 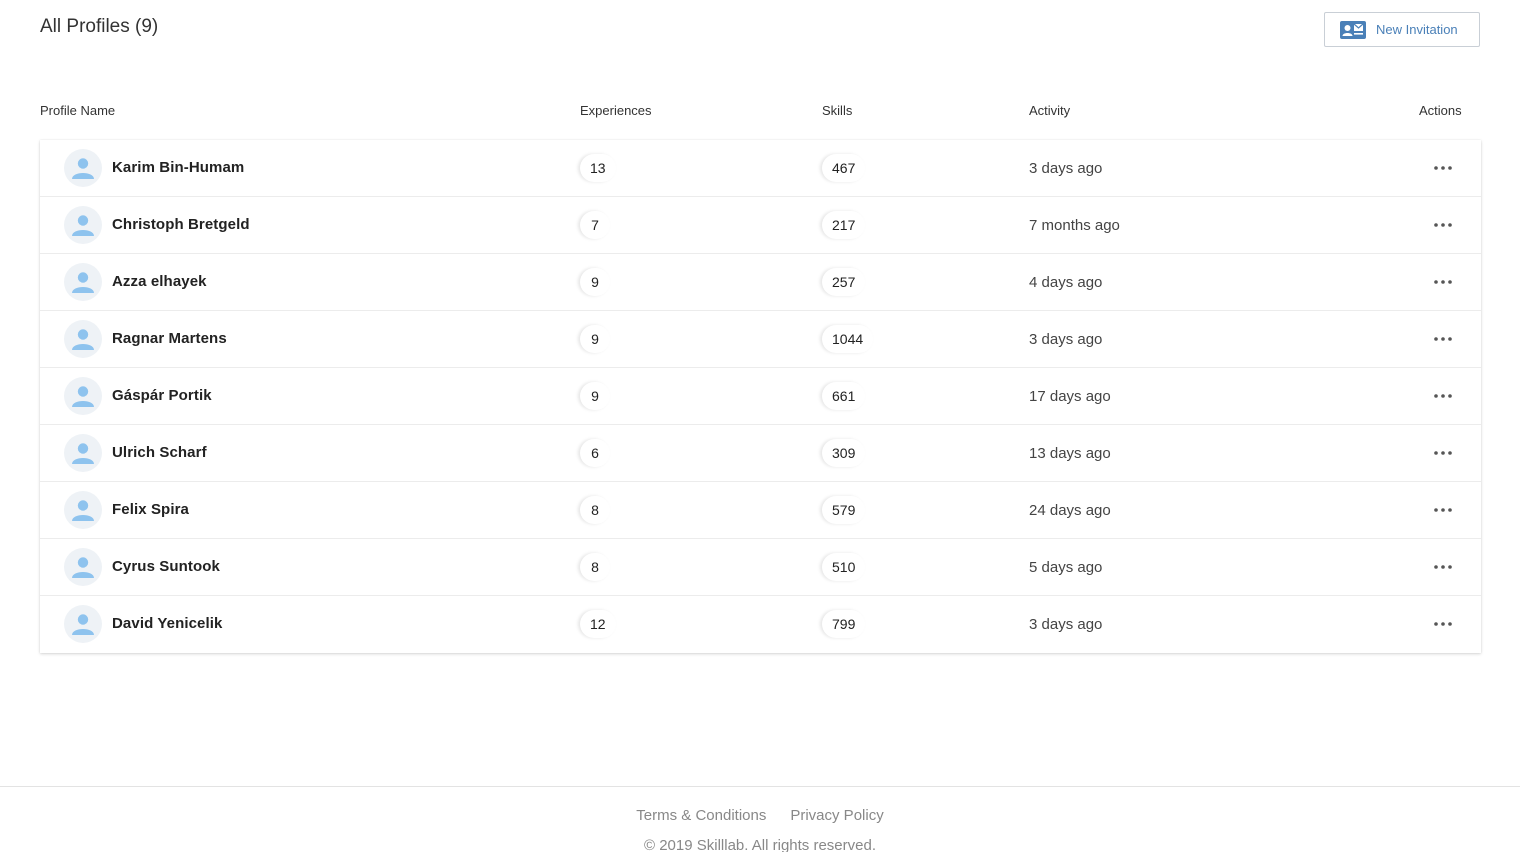 I want to click on skills-count: 661, so click(x=844, y=396).